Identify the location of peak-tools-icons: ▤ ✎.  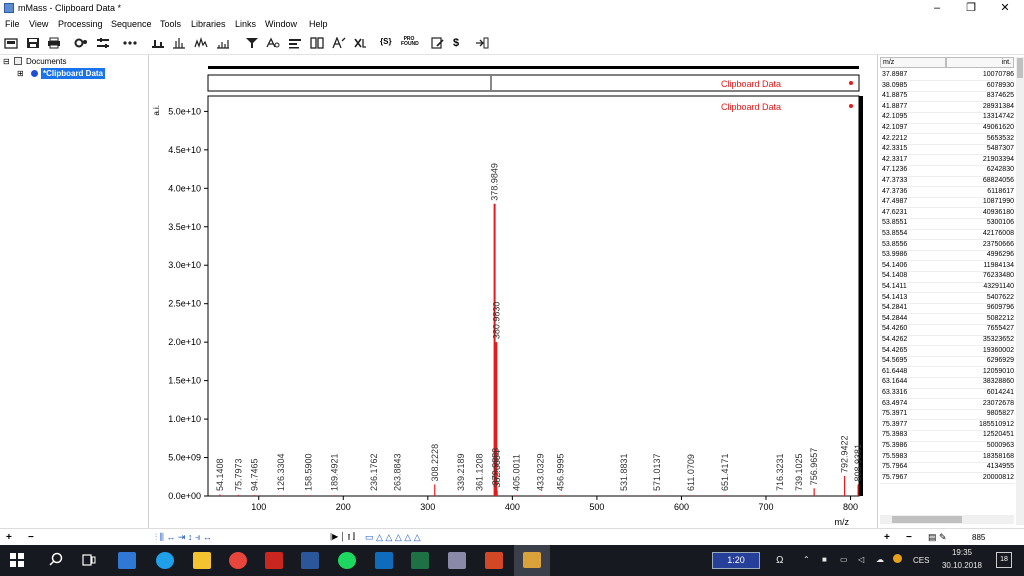
(937, 537).